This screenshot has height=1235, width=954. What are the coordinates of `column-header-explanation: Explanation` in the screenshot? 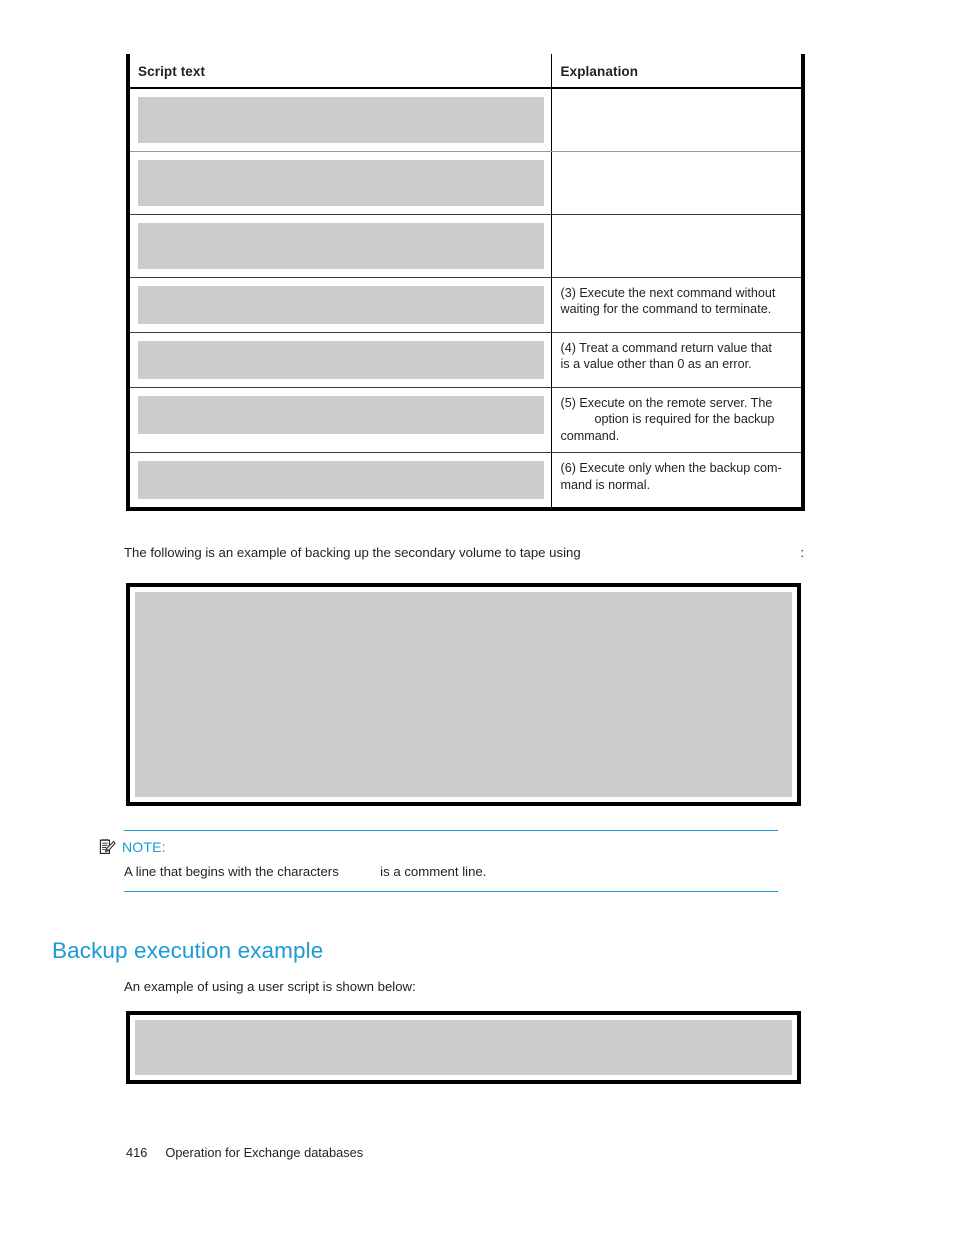 It's located at (676, 71).